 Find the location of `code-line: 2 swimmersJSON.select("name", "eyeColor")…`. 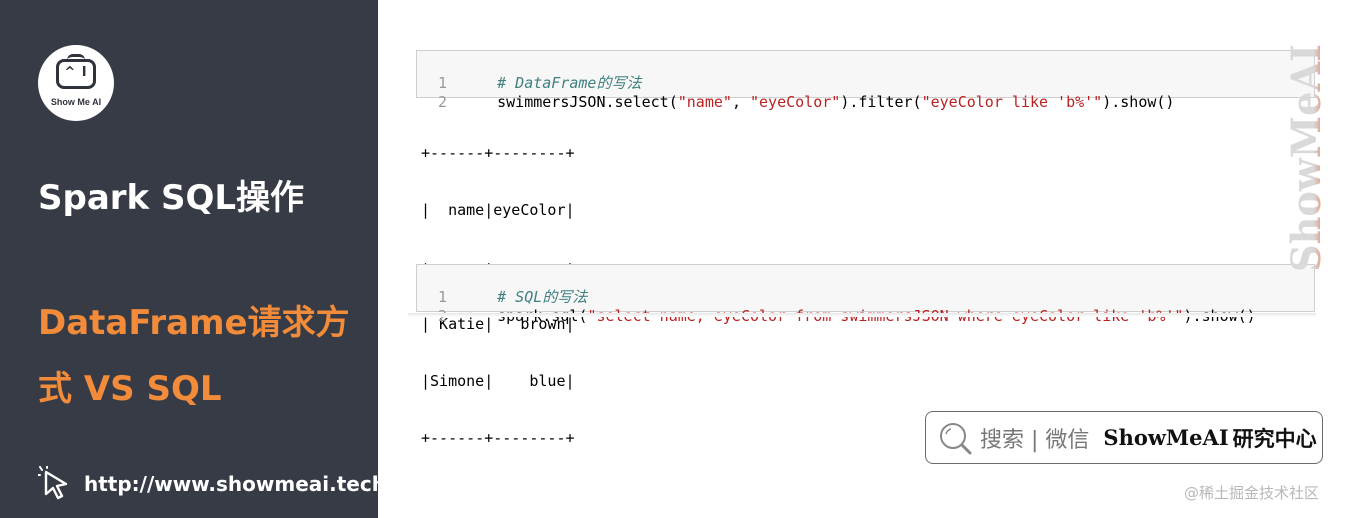

code-line: 2 swimmersJSON.select("name", "eyeColor")… is located at coordinates (865, 92).